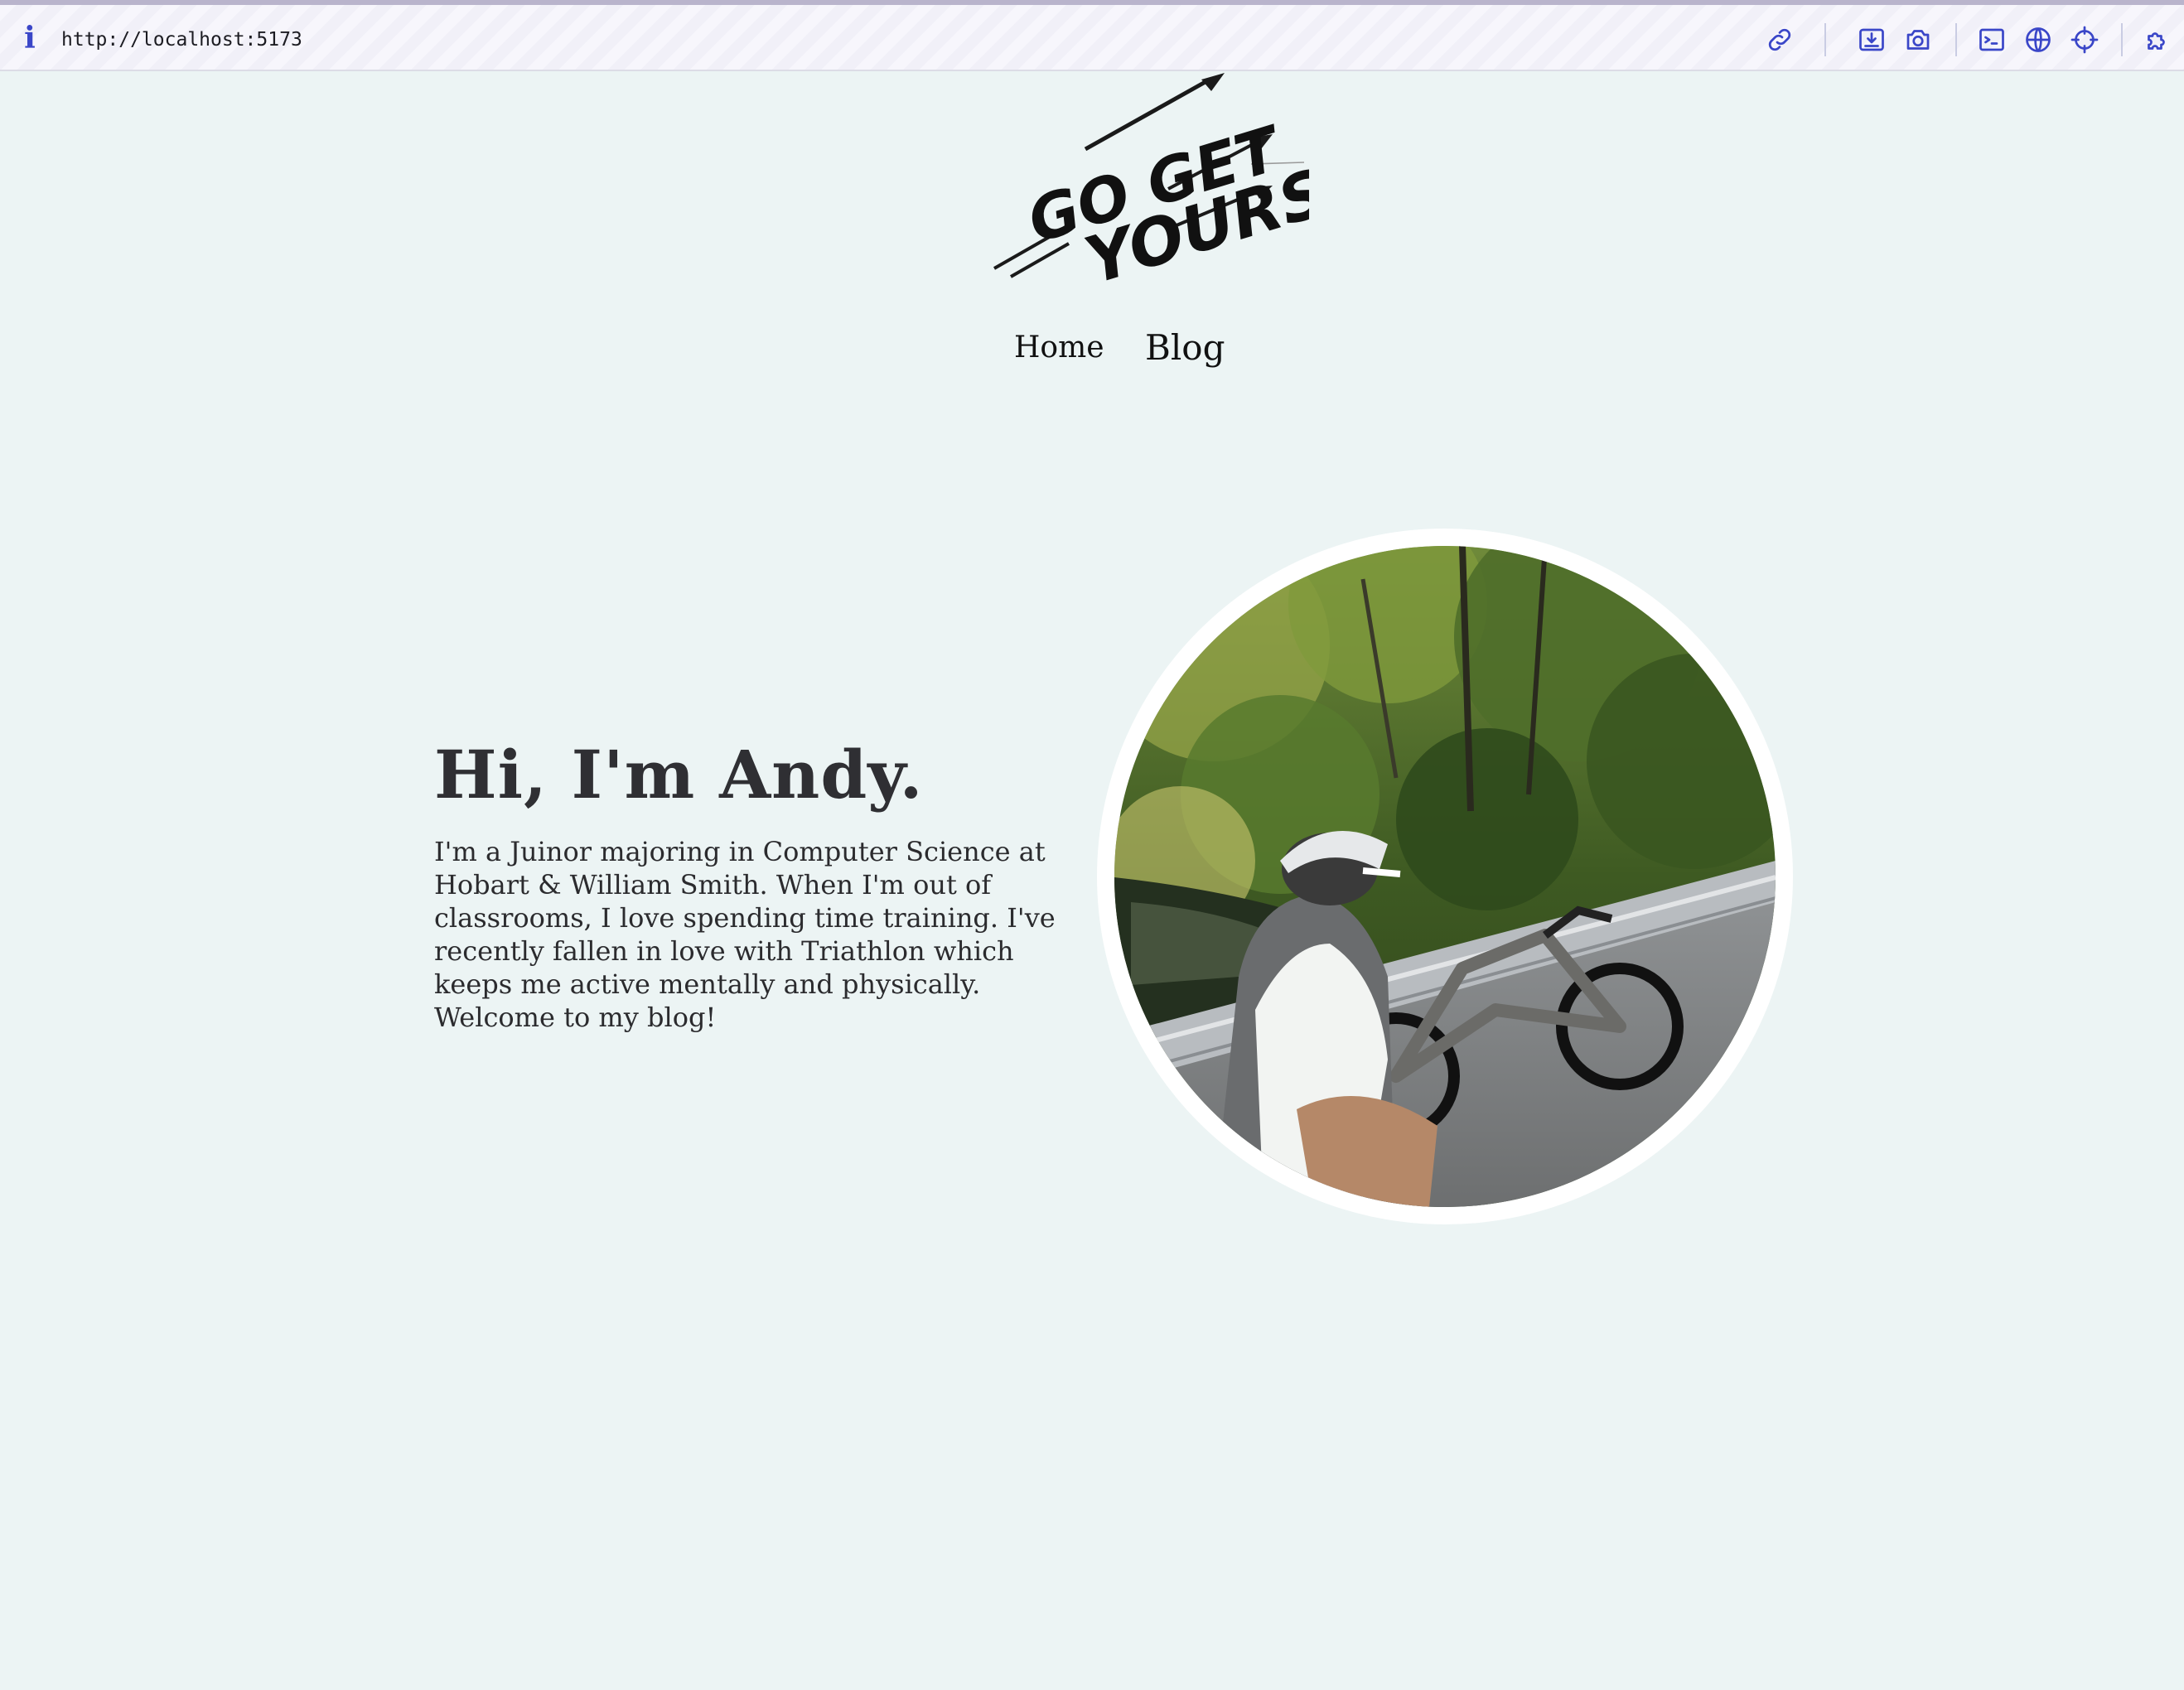 The image size is (2184, 1690). I want to click on camera-icon, so click(1918, 40).